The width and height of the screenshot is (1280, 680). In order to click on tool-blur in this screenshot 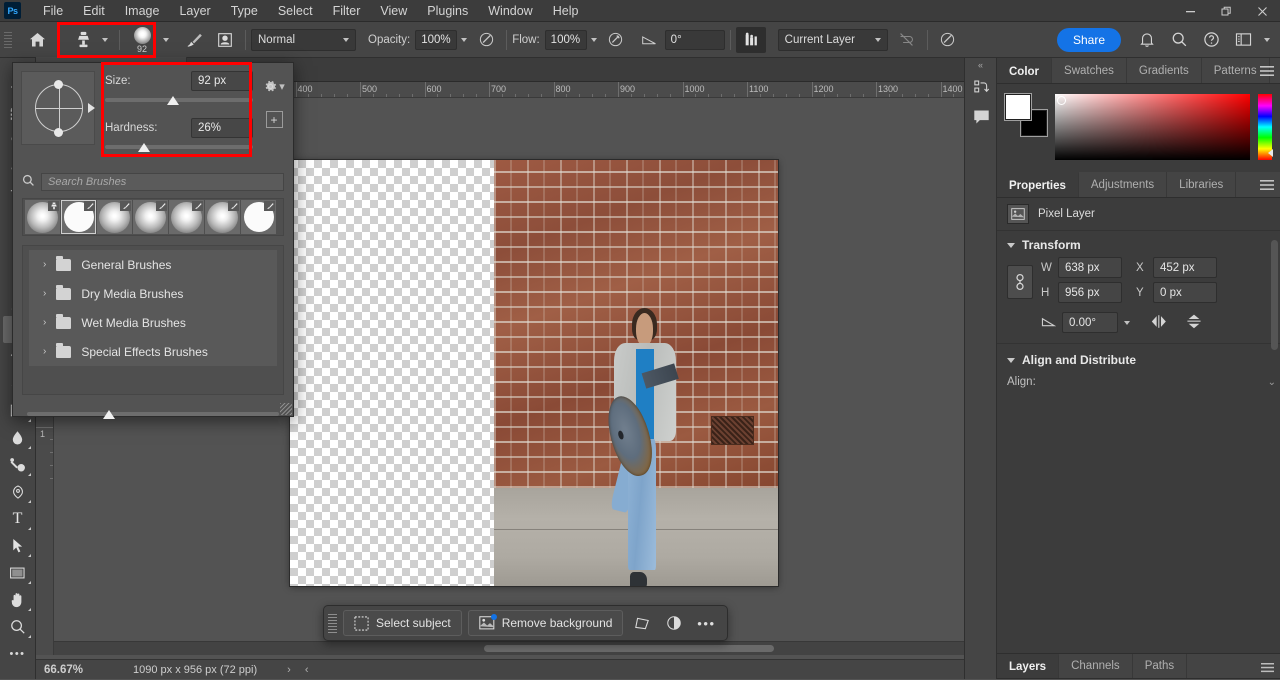, I will do `click(18, 437)`.